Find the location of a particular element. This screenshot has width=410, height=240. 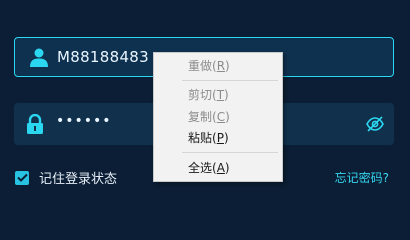

password-value: •••••• is located at coordinates (84, 121).